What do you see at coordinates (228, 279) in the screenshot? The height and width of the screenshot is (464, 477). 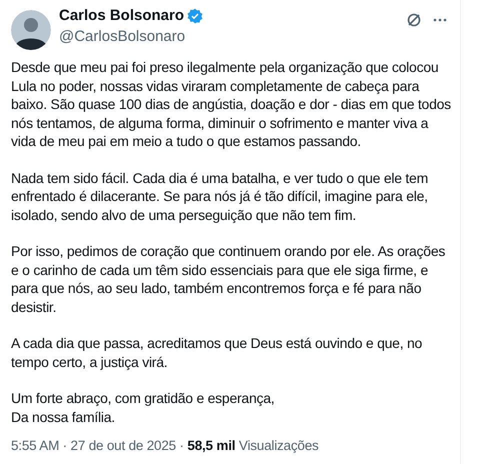 I see `tweet-paragraph: Por isso, pedimos de coração que continuem orando por ele. As orações e o carinho de cada um têm sido essenciais para que ele siga firme, e para que nós, ao seu lado, também encontremos força e fé para não desistir.` at bounding box center [228, 279].